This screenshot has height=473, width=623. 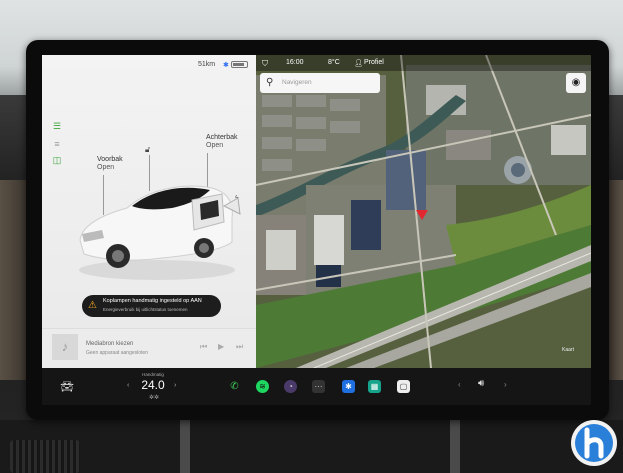 I want to click on temp-down-icon: ‹, so click(x=128, y=385).